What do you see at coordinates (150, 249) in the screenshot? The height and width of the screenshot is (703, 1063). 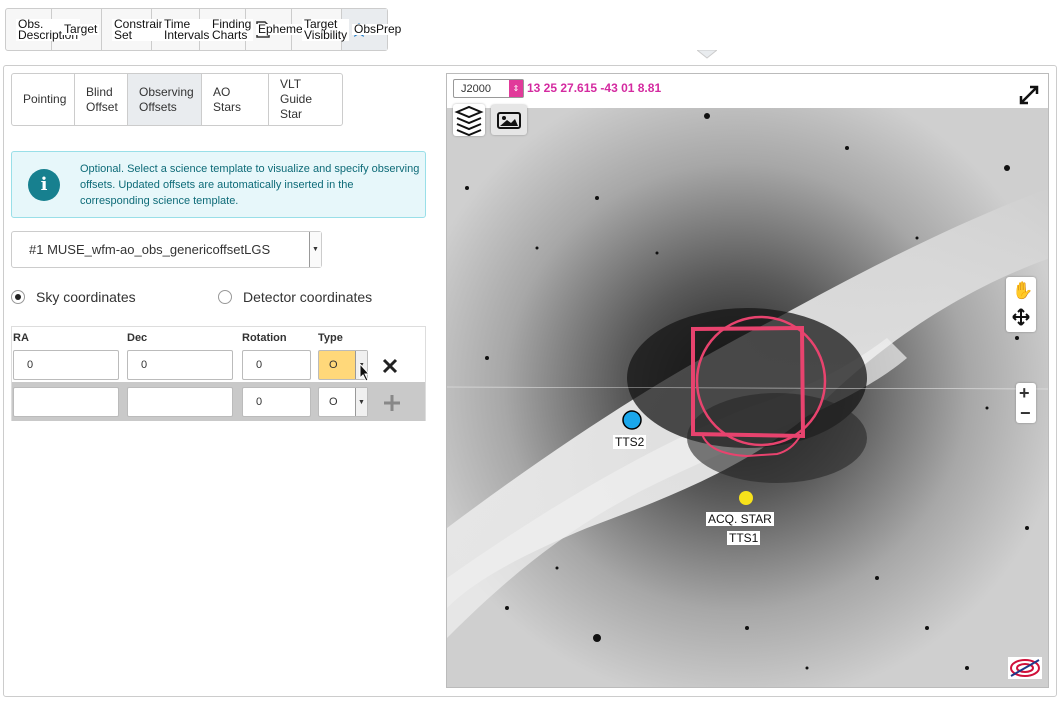 I see `template-select-value: #1 MUSE_wfm-ao_obs_genericoffsetLGS` at bounding box center [150, 249].